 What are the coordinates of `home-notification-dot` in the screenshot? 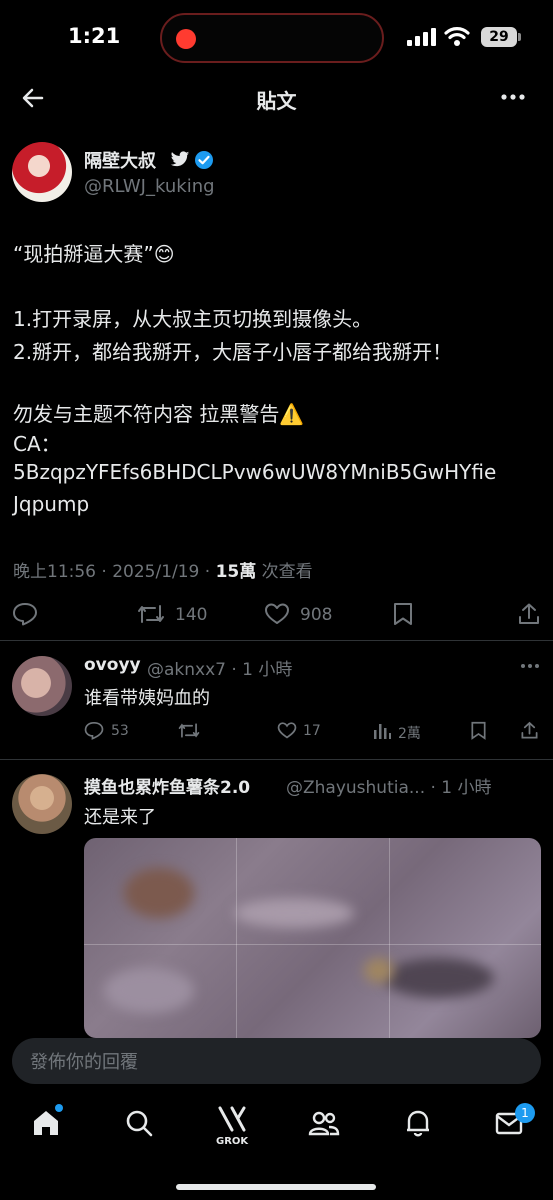 It's located at (59, 1108).